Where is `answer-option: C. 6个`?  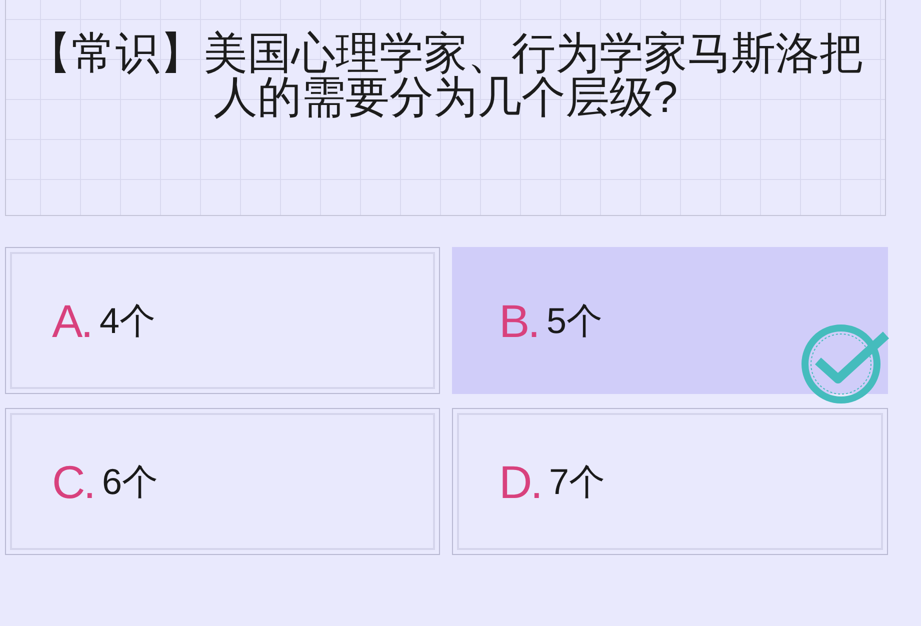
answer-option: C. 6个 is located at coordinates (222, 481).